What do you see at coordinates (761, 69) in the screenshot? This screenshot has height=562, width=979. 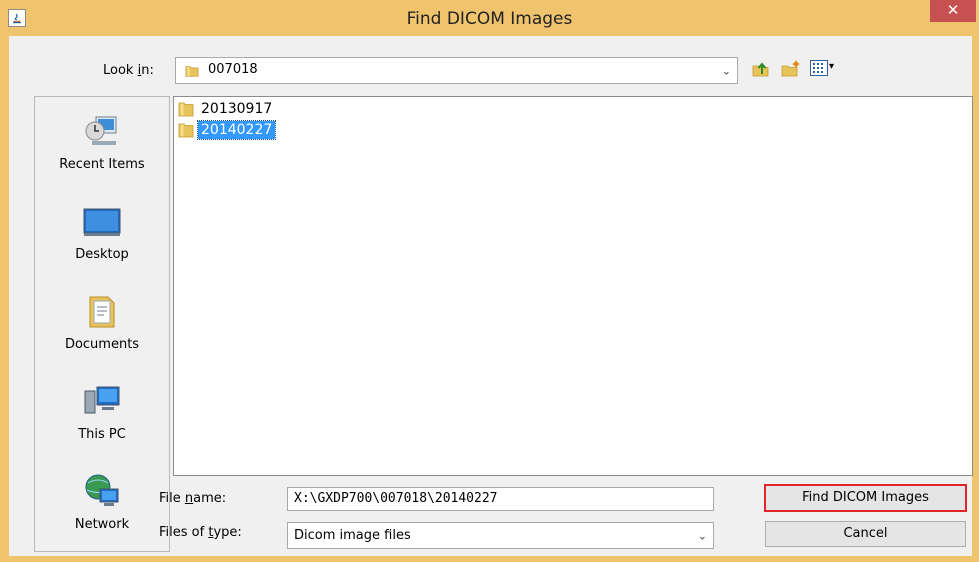 I see `up-one-level-icon` at bounding box center [761, 69].